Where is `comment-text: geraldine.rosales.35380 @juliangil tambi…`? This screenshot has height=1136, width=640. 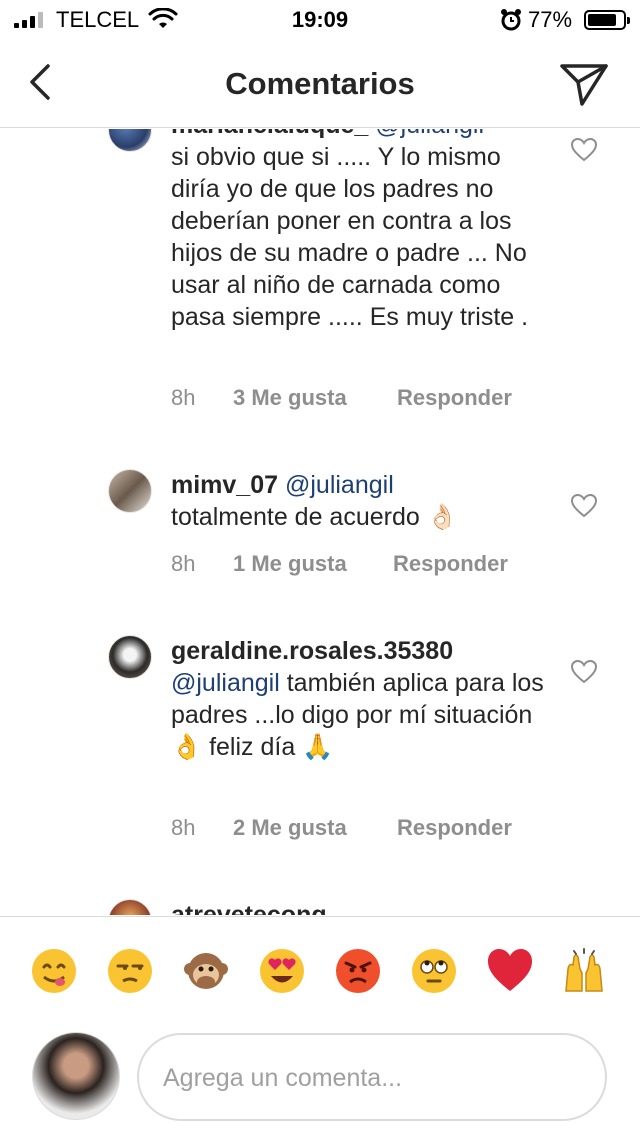
comment-text: geraldine.rosales.35380 @juliangil tambi… is located at coordinates (361, 699).